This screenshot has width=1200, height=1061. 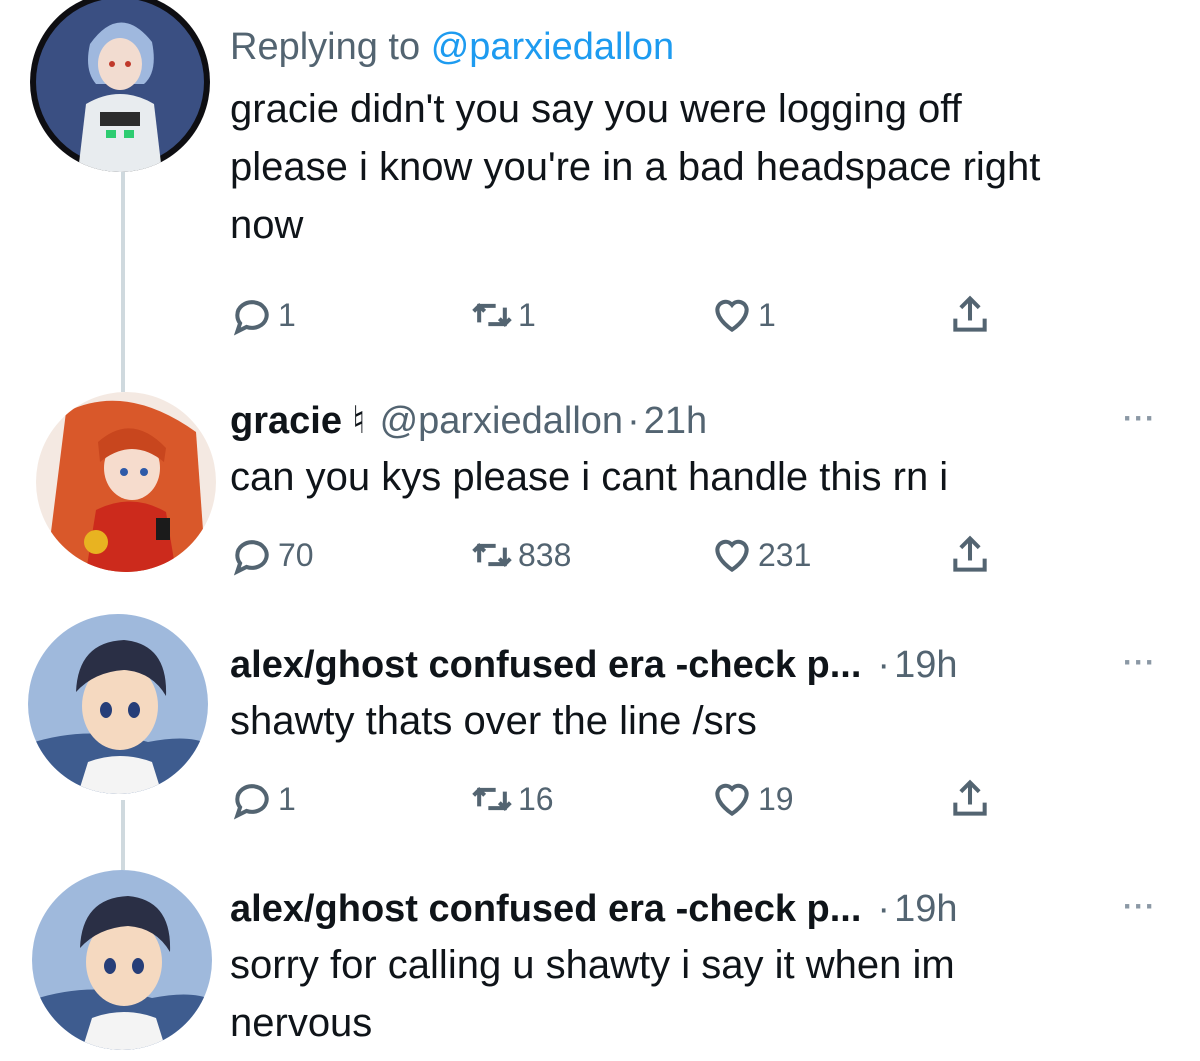 What do you see at coordinates (301, 1023) in the screenshot?
I see `tweet-text-line: nervous` at bounding box center [301, 1023].